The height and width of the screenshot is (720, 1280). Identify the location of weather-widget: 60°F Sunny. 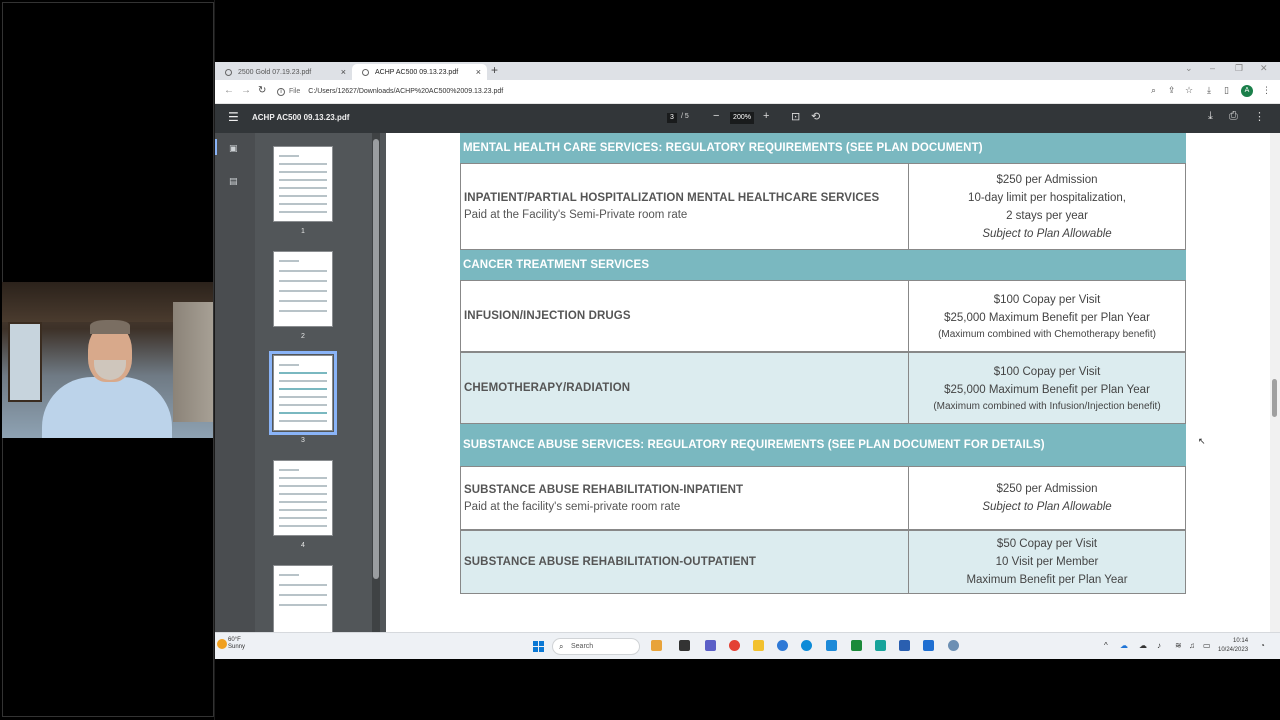
(231, 644).